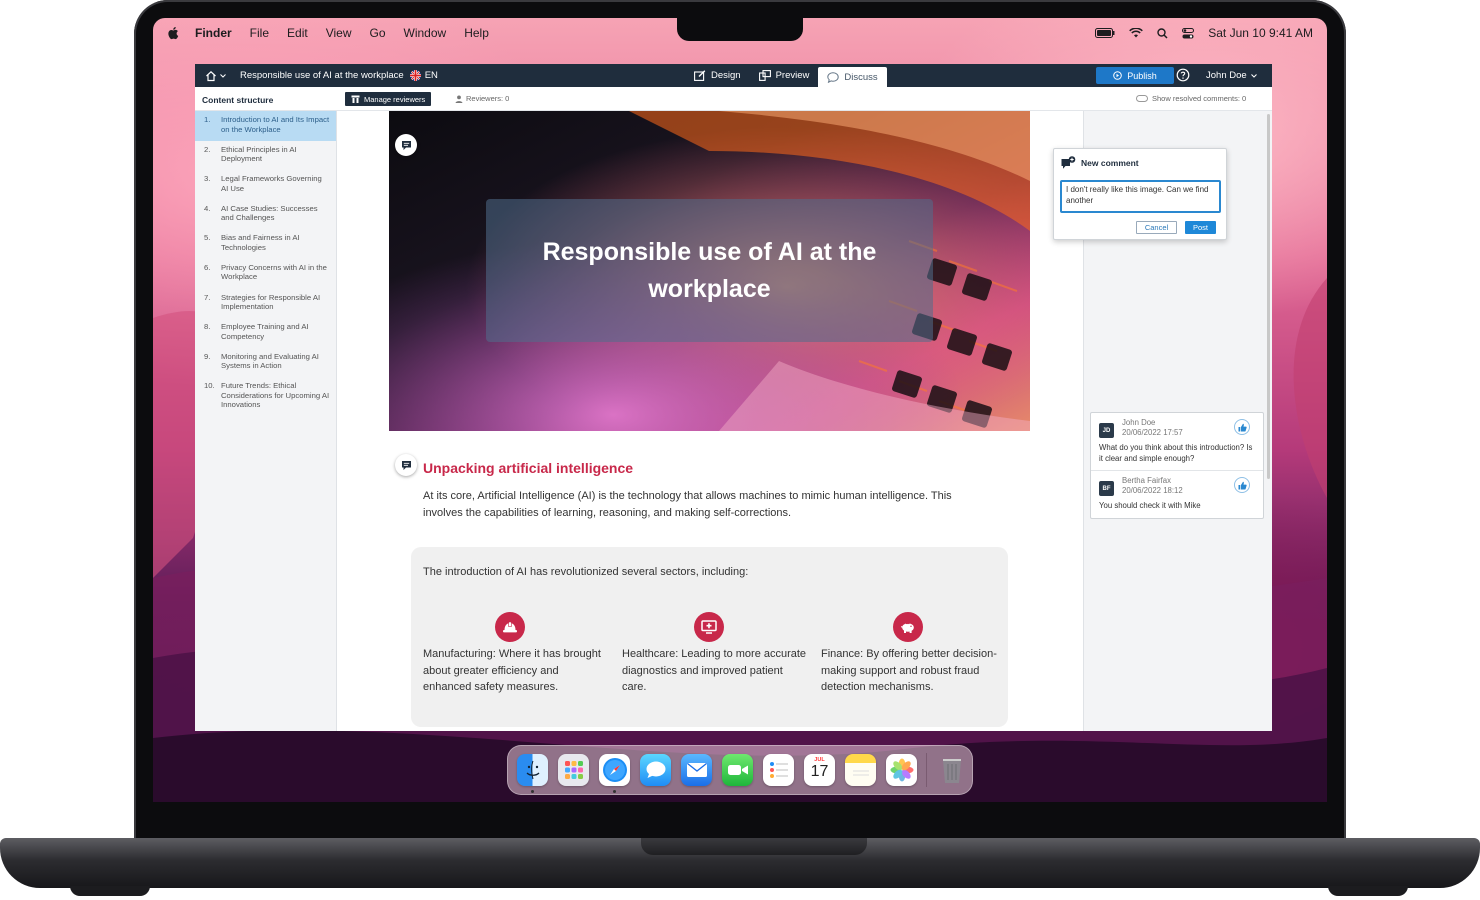 The width and height of the screenshot is (1480, 900). What do you see at coordinates (209, 386) in the screenshot?
I see `item-number: 10.` at bounding box center [209, 386].